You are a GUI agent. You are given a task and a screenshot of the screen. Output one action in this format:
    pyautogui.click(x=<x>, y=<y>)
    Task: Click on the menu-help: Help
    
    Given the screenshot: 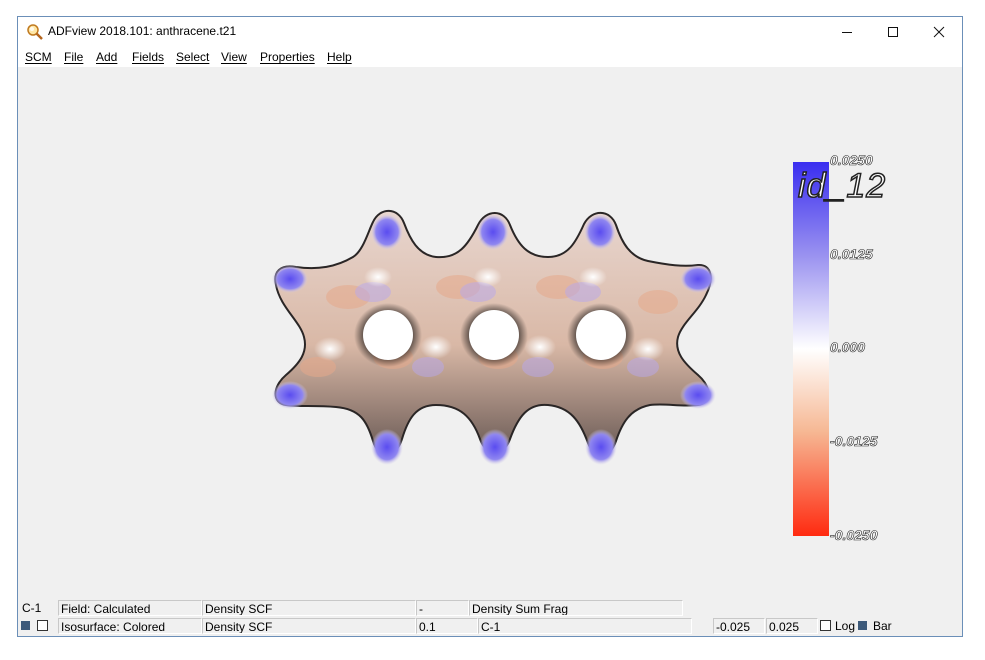 What is the action you would take?
    pyautogui.click(x=339, y=57)
    